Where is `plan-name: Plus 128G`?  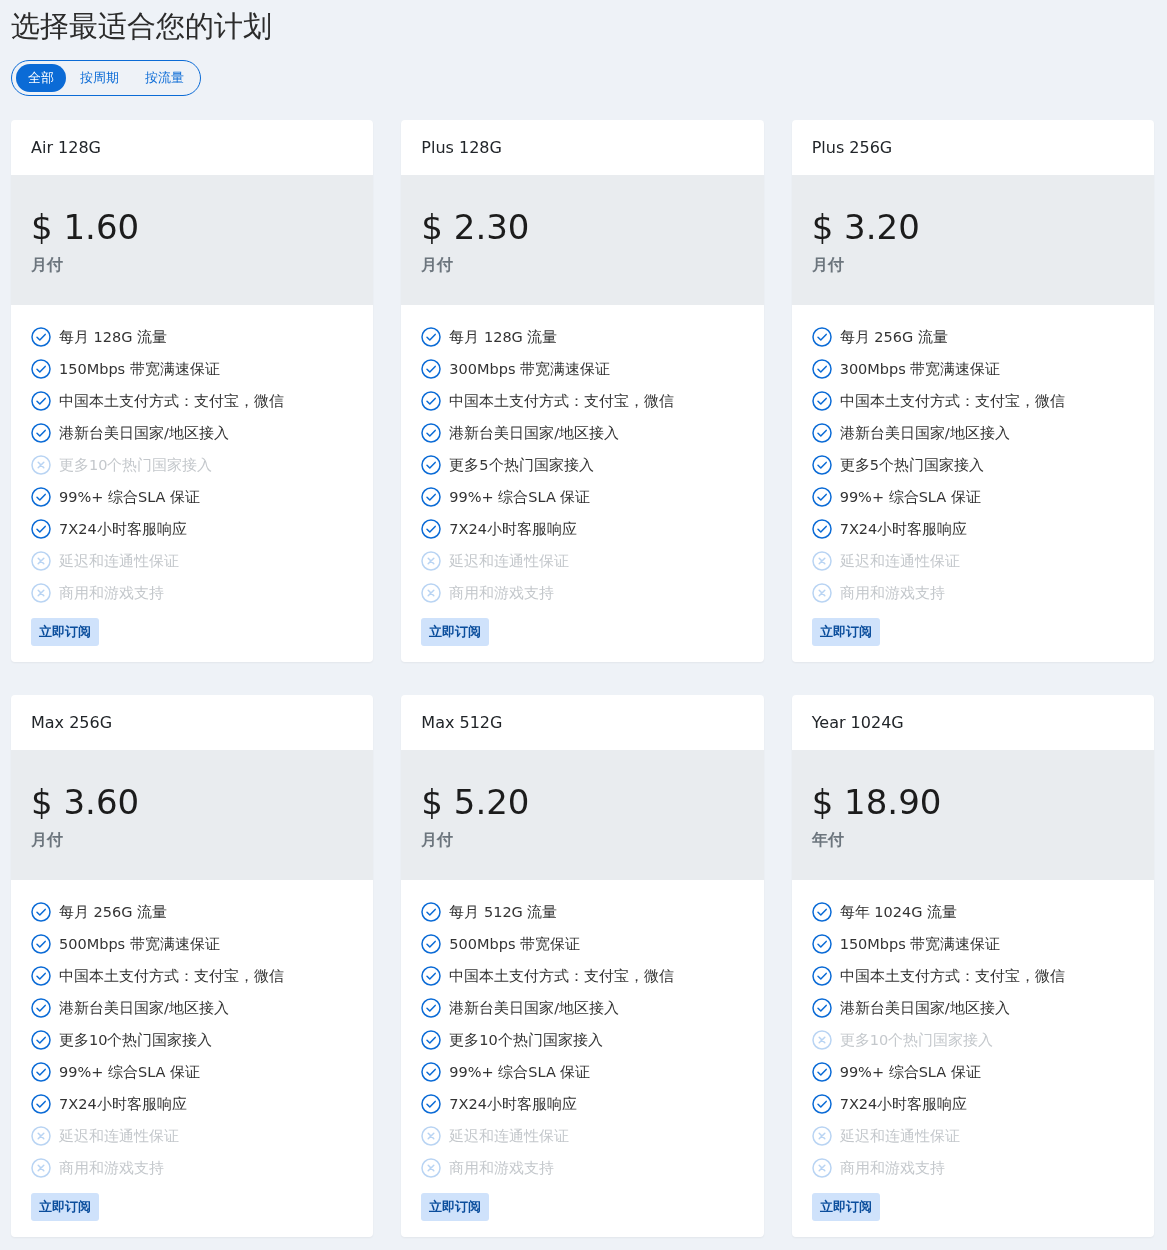
plan-name: Plus 128G is located at coordinates (461, 148).